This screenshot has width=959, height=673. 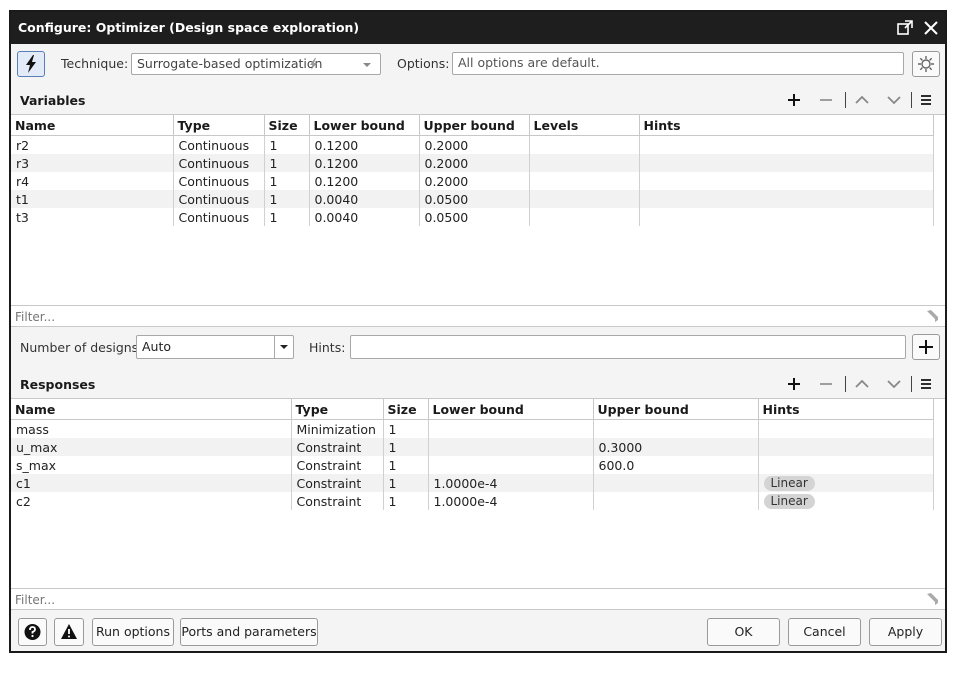 What do you see at coordinates (151, 428) in the screenshot?
I see `table-cell: mass` at bounding box center [151, 428].